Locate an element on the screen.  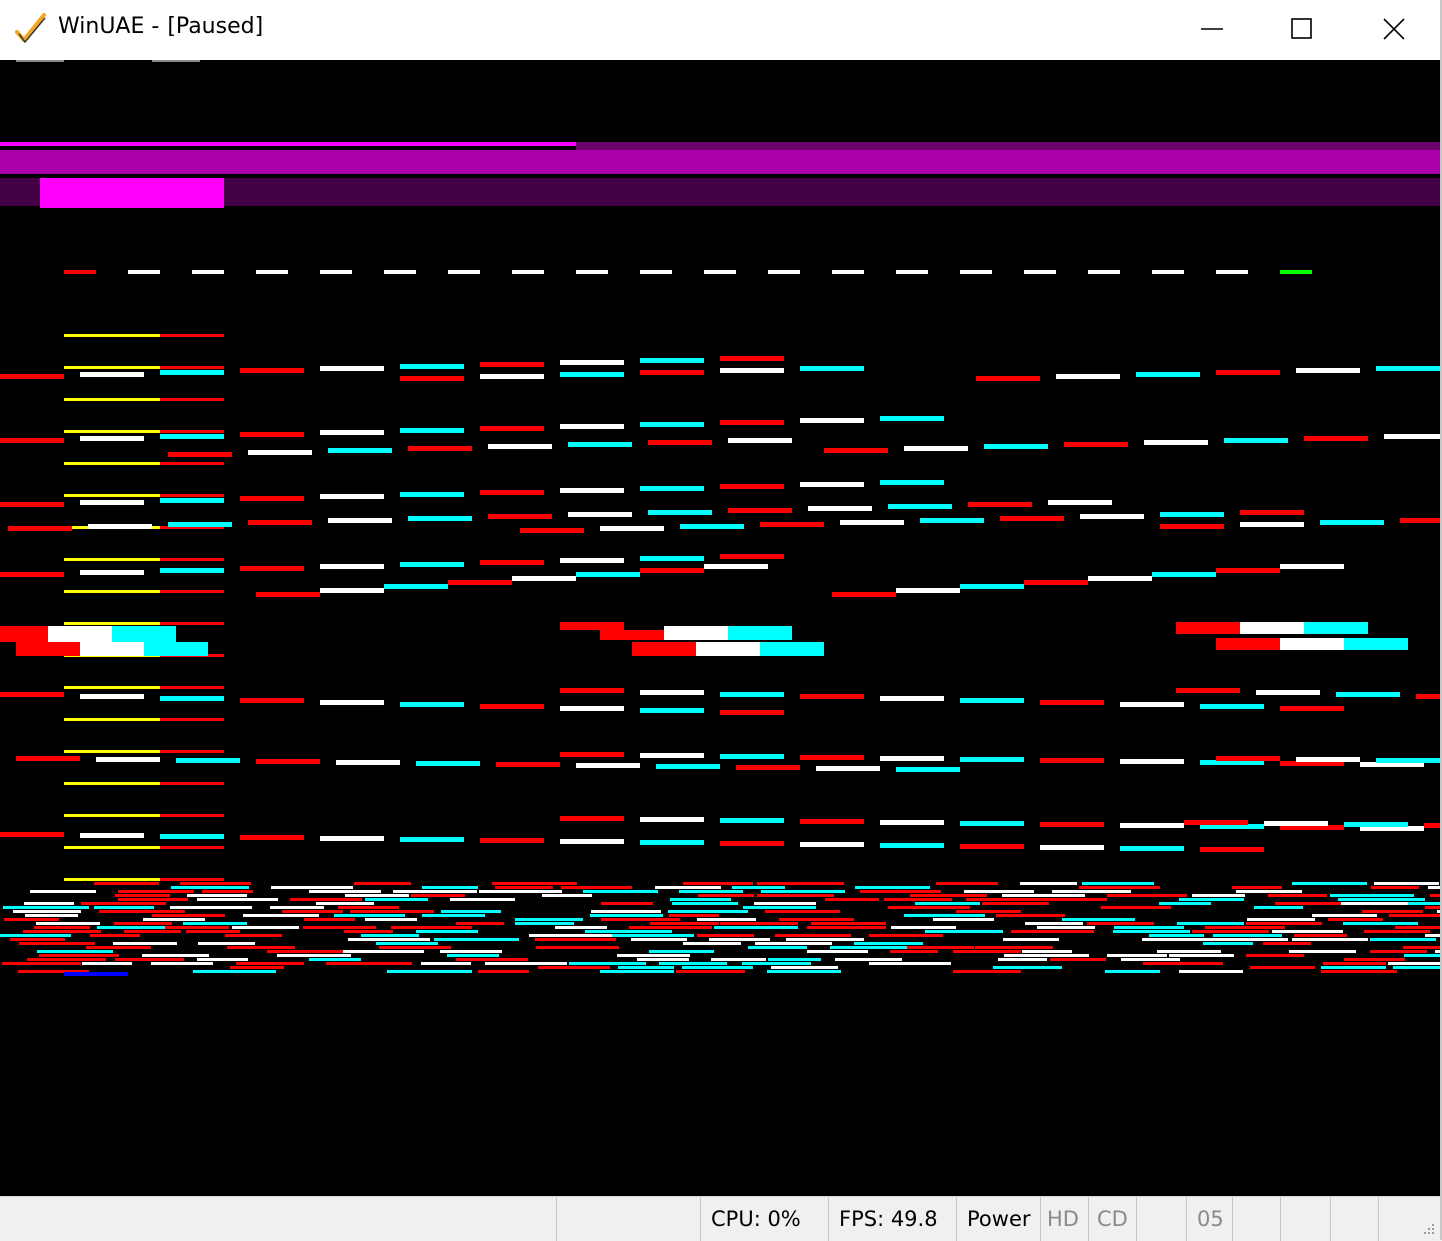
drive-df3-led is located at coordinates (1305, 1219).